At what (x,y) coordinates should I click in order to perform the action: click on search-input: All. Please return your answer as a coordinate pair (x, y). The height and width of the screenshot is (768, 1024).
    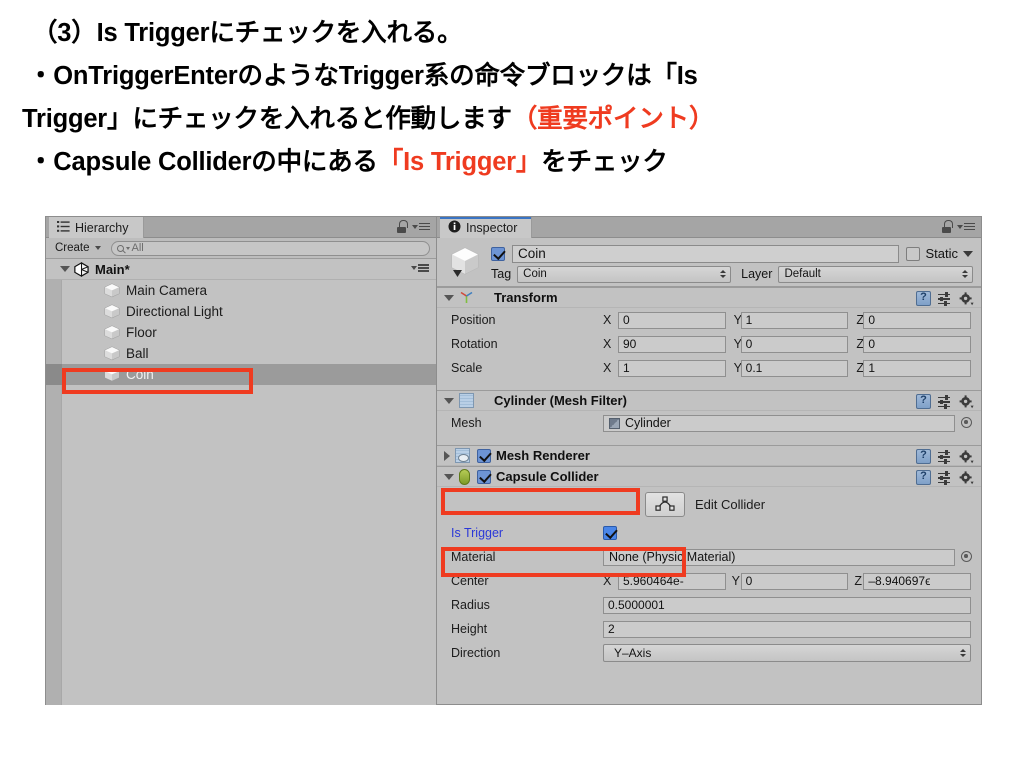
    Looking at the image, I should click on (270, 248).